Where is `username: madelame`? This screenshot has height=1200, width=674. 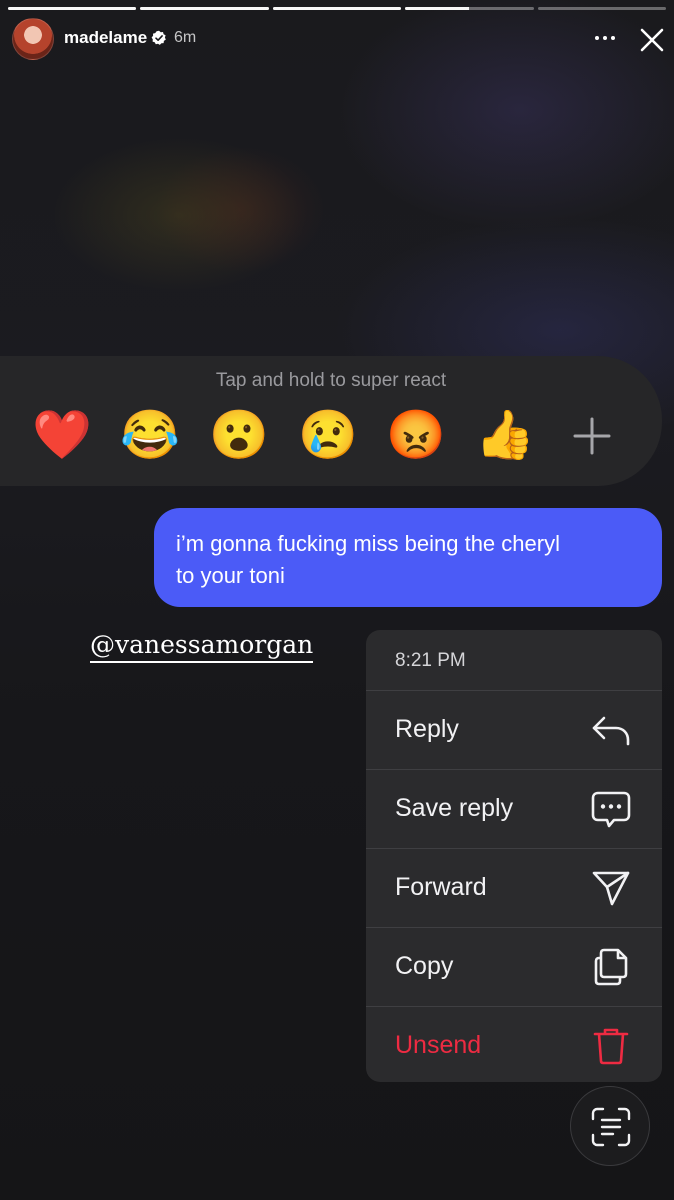
username: madelame is located at coordinates (105, 38).